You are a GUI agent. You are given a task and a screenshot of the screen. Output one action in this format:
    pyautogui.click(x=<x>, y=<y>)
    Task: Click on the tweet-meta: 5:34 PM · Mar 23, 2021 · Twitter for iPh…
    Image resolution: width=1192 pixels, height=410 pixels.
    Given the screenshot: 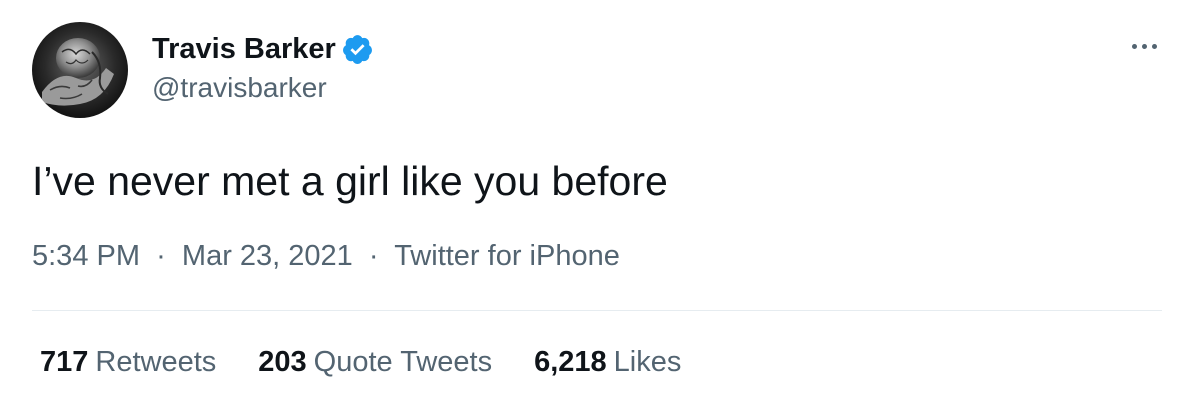 What is the action you would take?
    pyautogui.click(x=326, y=256)
    